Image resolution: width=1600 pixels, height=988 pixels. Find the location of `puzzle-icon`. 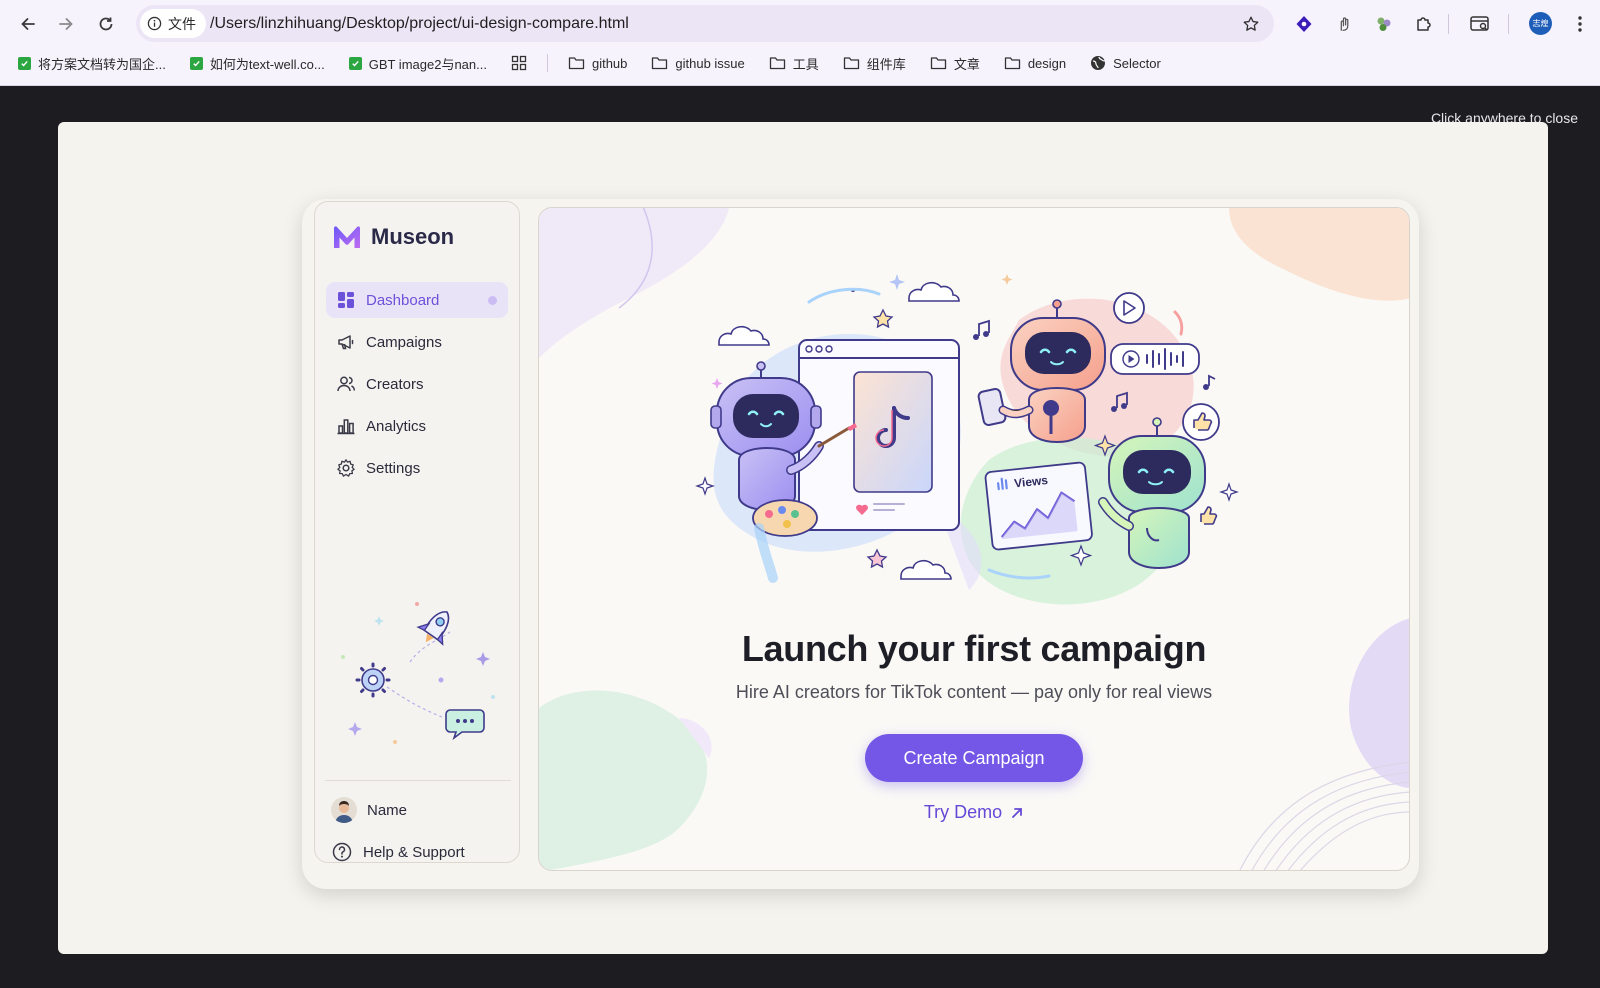

puzzle-icon is located at coordinates (1424, 24).